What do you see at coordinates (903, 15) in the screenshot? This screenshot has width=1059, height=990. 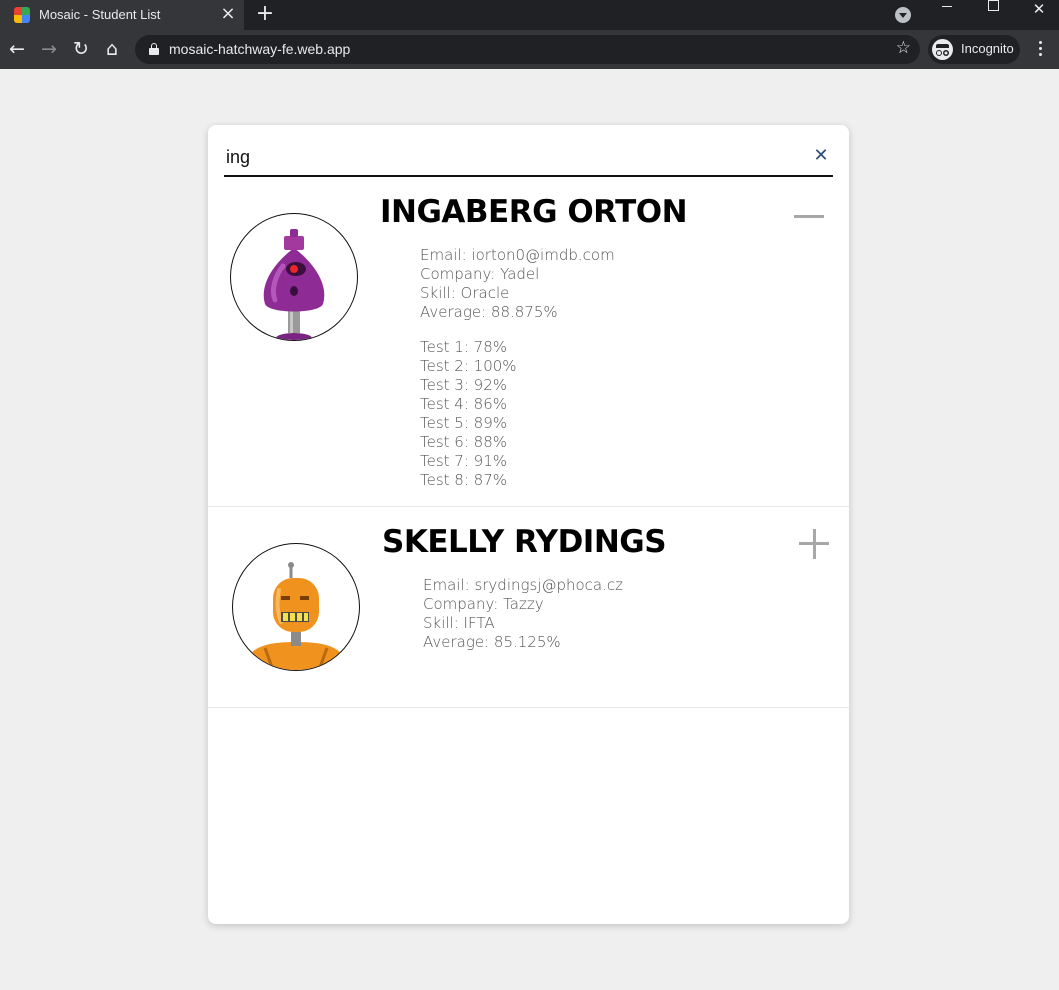 I see `tab-search-icon` at bounding box center [903, 15].